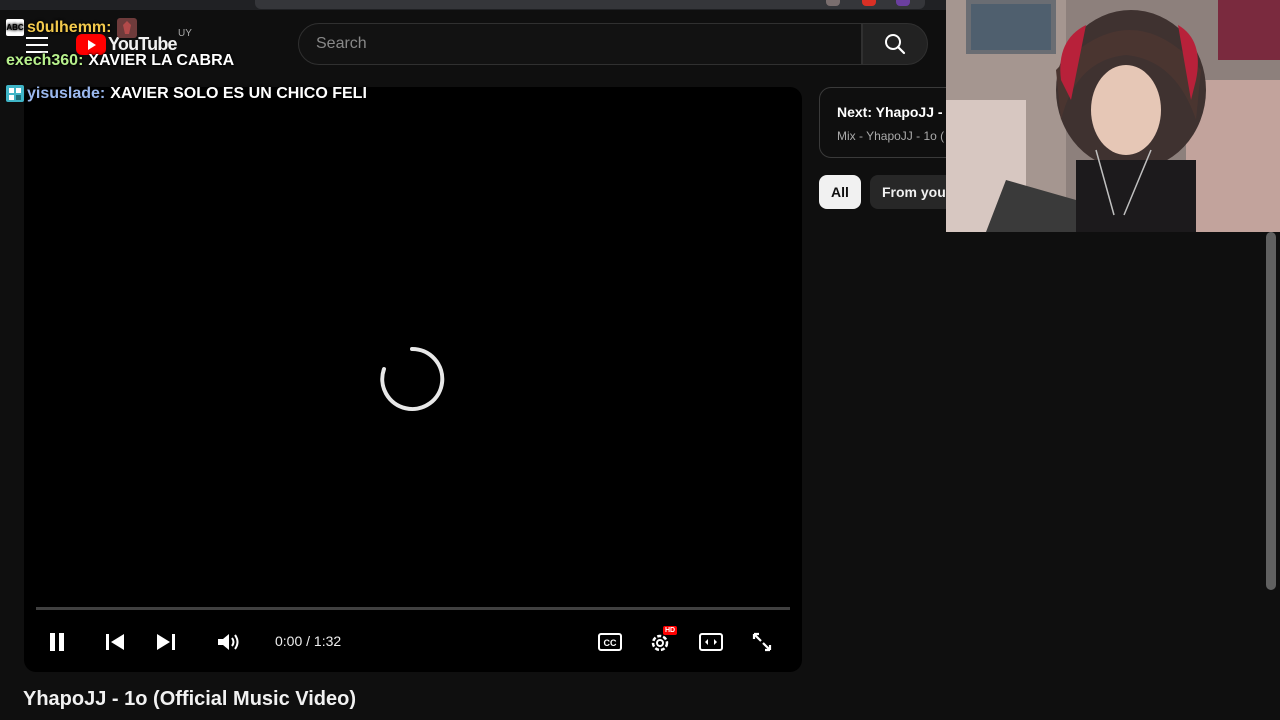 The image size is (1280, 720). I want to click on settings-button: HD, so click(662, 641).